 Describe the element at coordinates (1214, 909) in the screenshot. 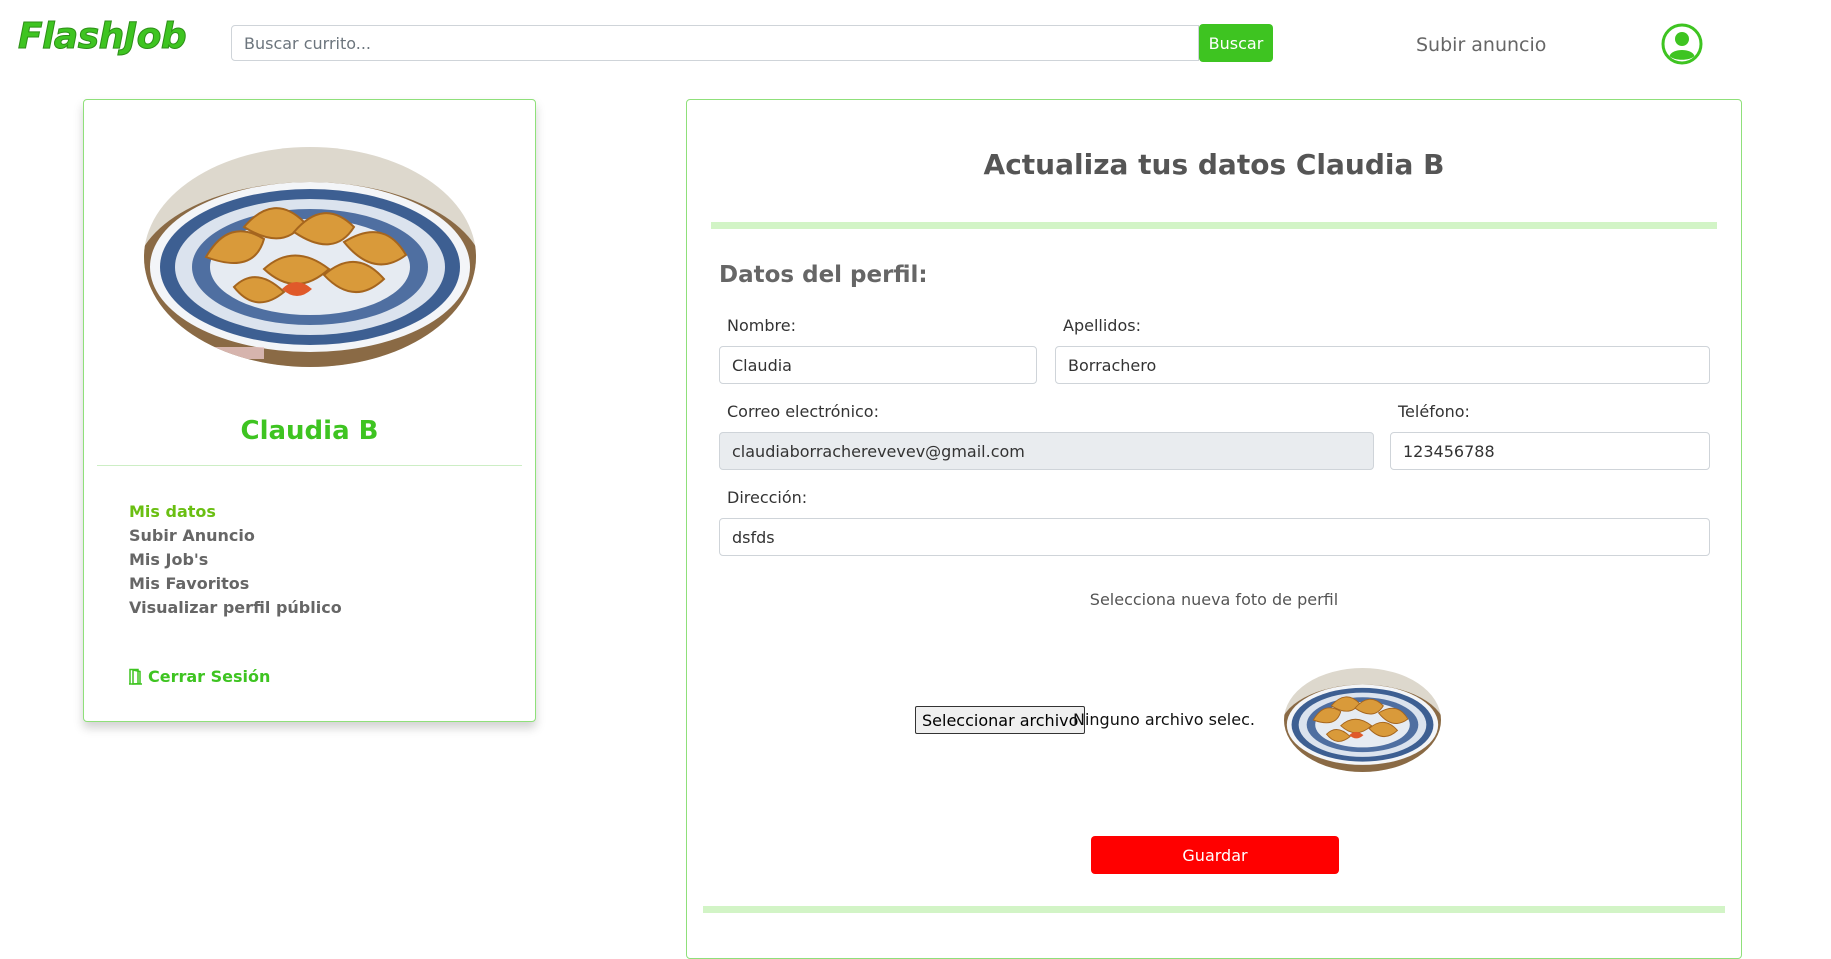

I see `bottom-divider-band` at that location.